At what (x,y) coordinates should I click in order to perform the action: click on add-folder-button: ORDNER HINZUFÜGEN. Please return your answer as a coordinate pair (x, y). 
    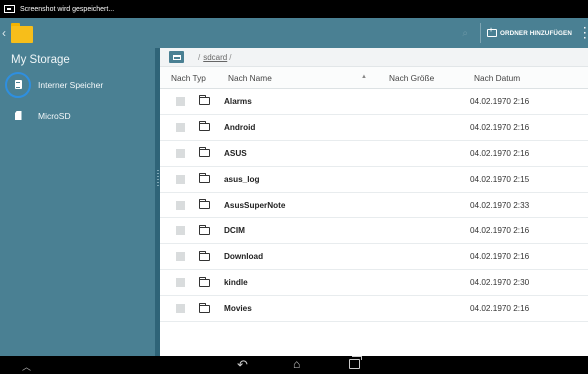
    Looking at the image, I should click on (529, 32).